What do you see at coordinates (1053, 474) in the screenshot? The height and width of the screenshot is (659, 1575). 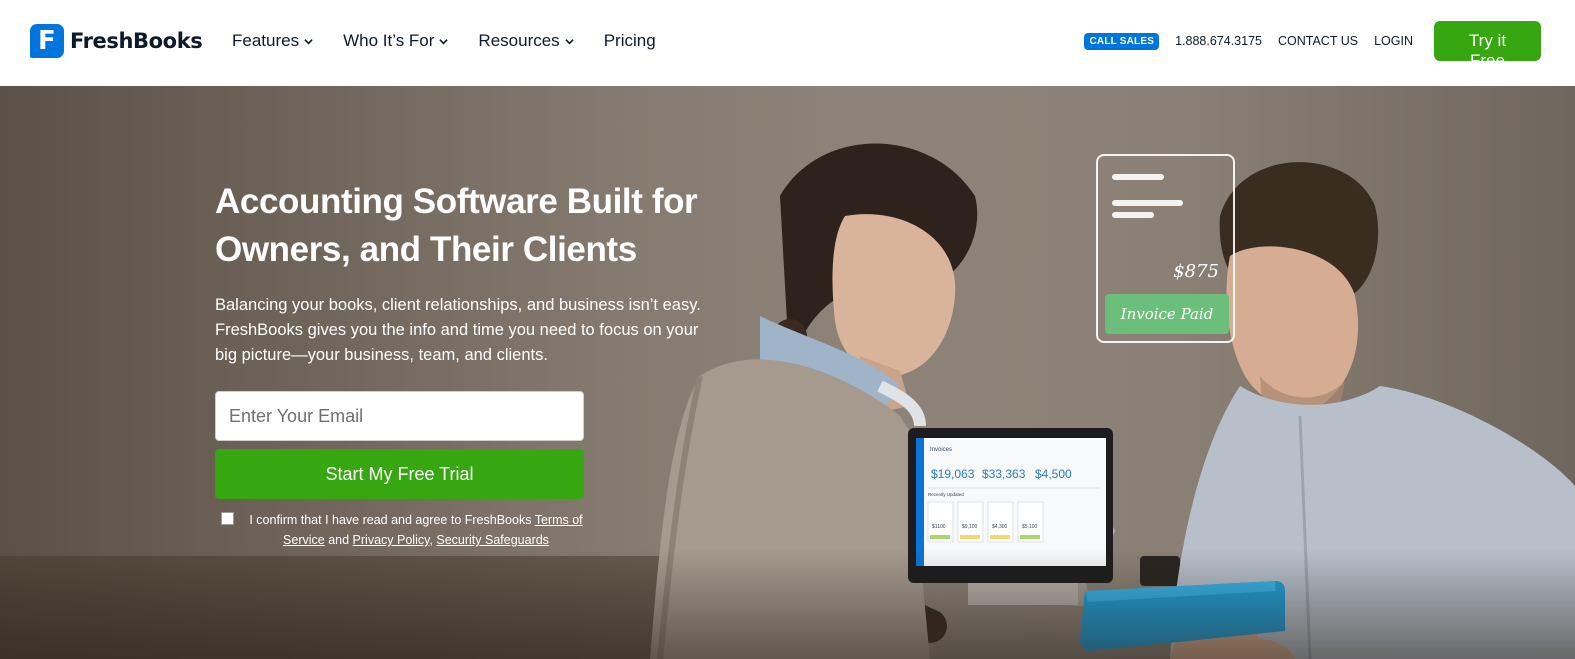 I see `laptop-stat: $4,500` at bounding box center [1053, 474].